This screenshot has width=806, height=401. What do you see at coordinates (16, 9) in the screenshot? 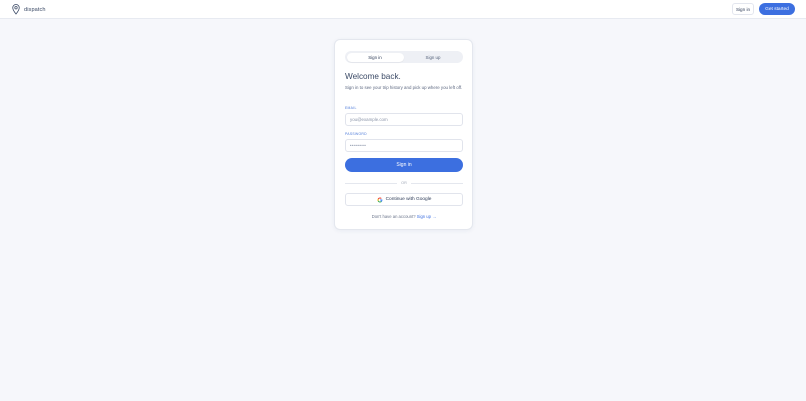
I see `map-pin-icon` at bounding box center [16, 9].